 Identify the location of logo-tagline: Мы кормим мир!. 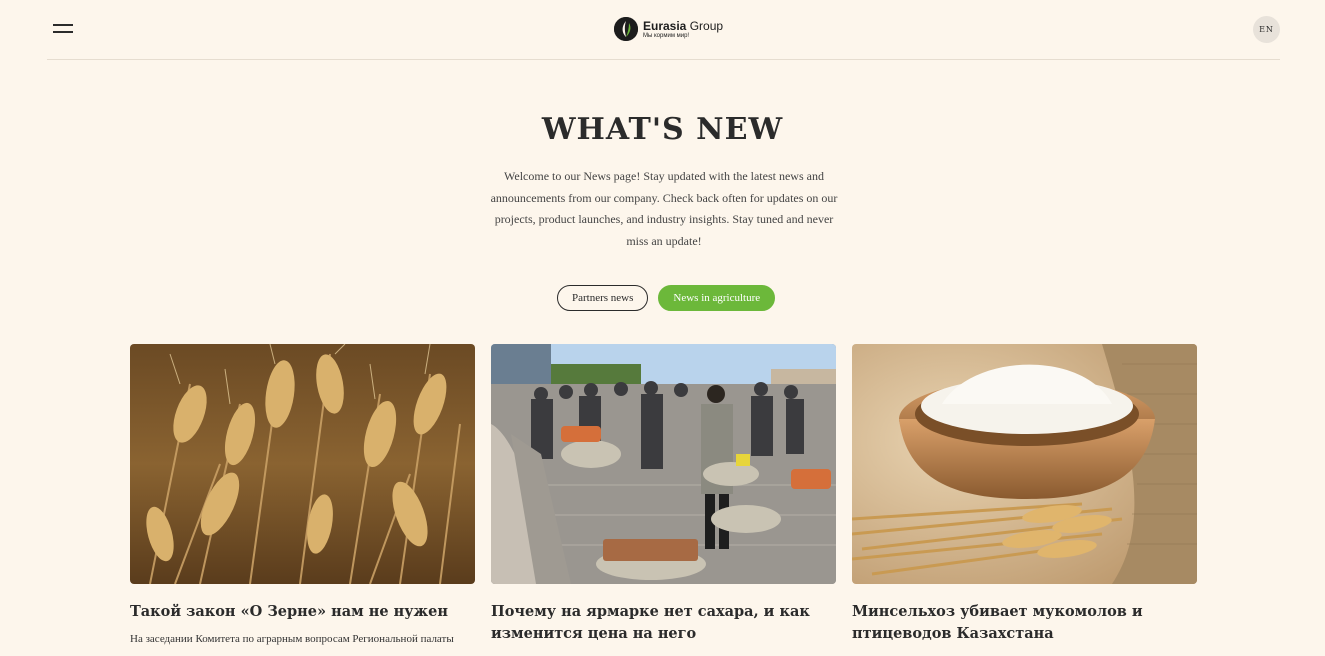
(666, 35).